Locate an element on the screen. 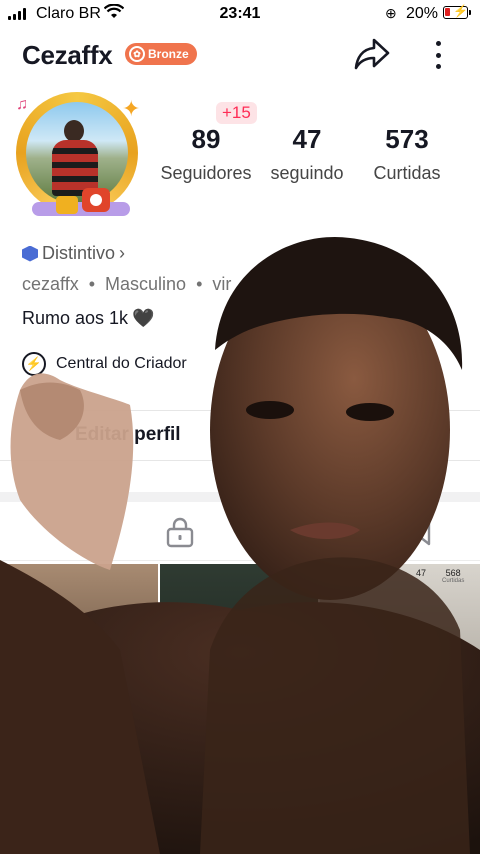 The image size is (480, 854). battery-icon: ⚡ is located at coordinates (455, 11).